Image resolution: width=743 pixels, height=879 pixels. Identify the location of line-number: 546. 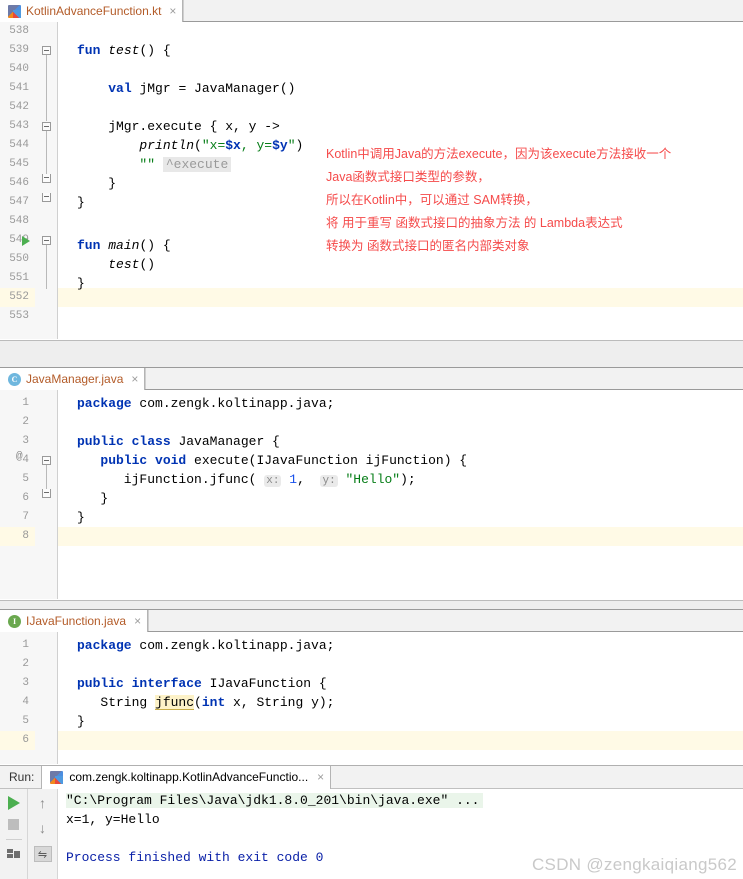
(19, 183).